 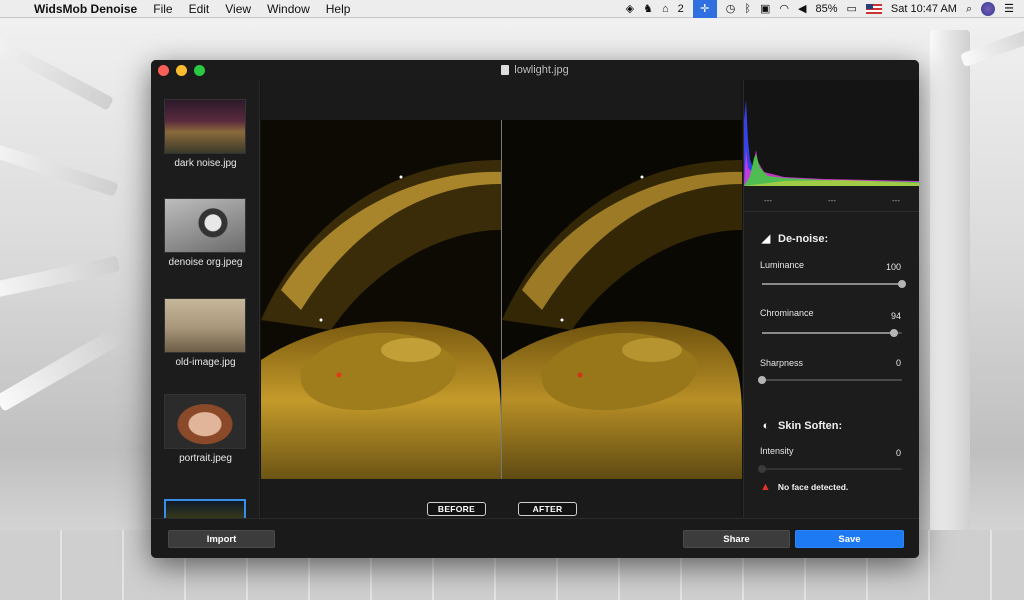 What do you see at coordinates (199, 9) in the screenshot?
I see `menu-edit: Edit` at bounding box center [199, 9].